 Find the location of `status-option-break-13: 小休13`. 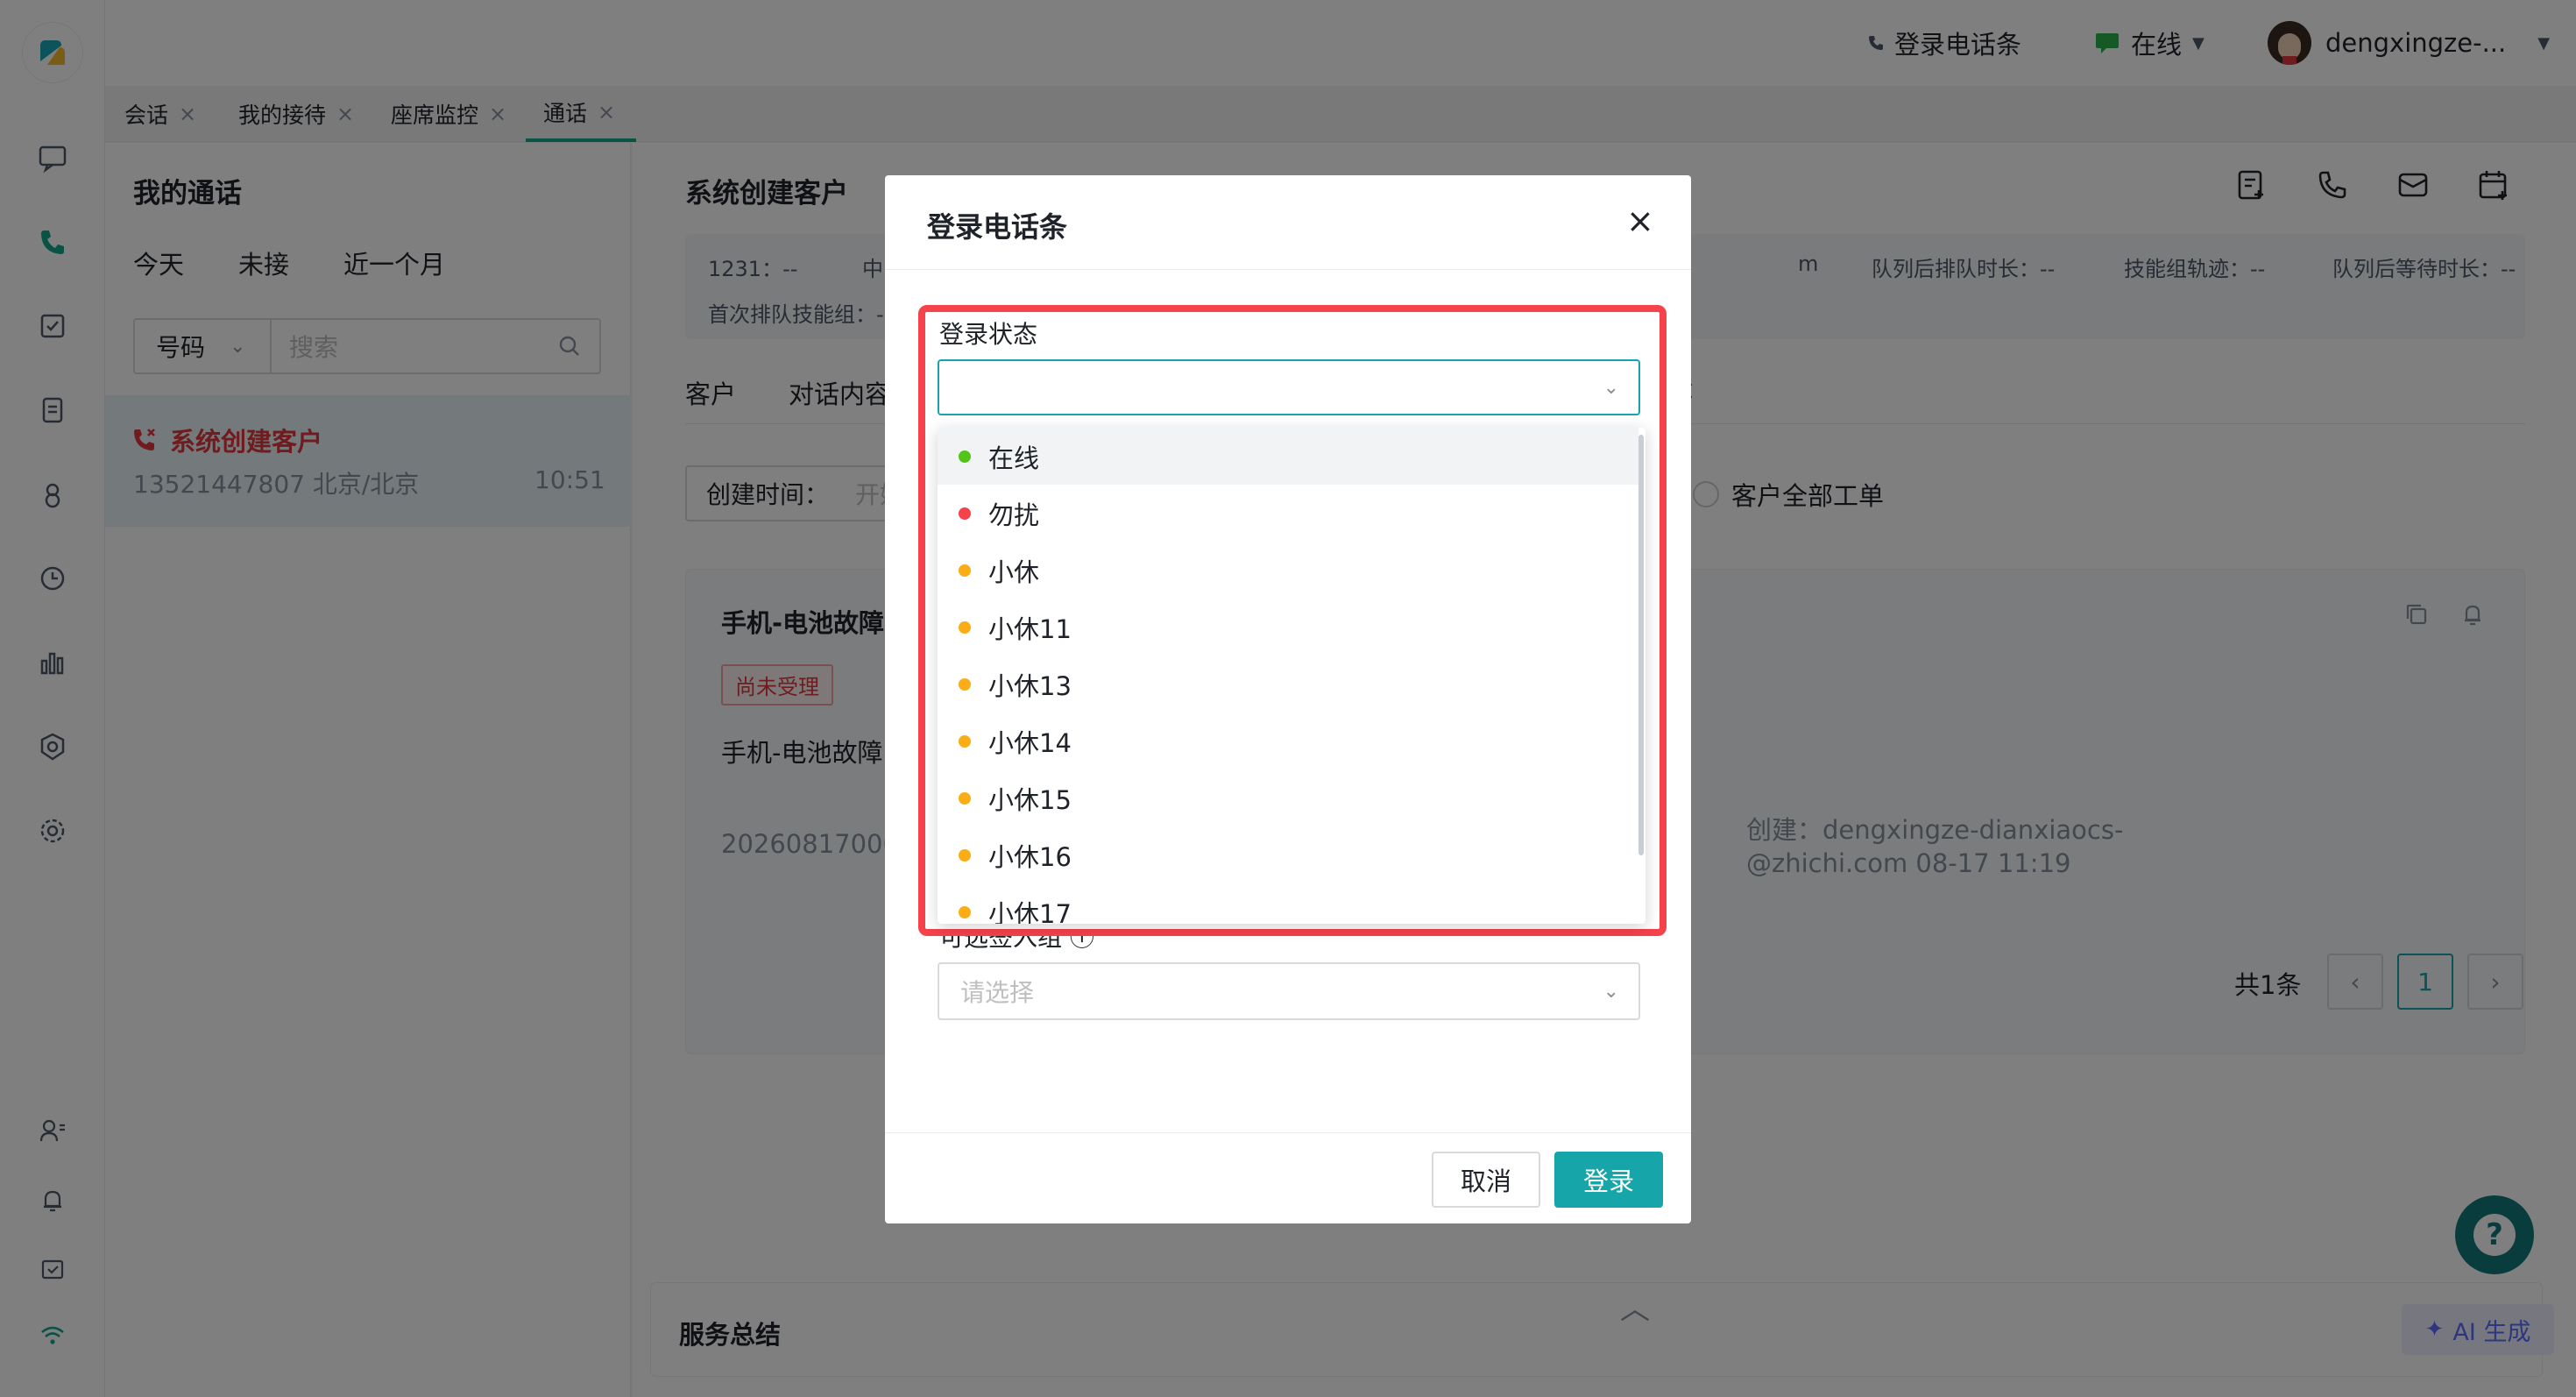

status-option-break-13: 小休13 is located at coordinates (1288, 685).